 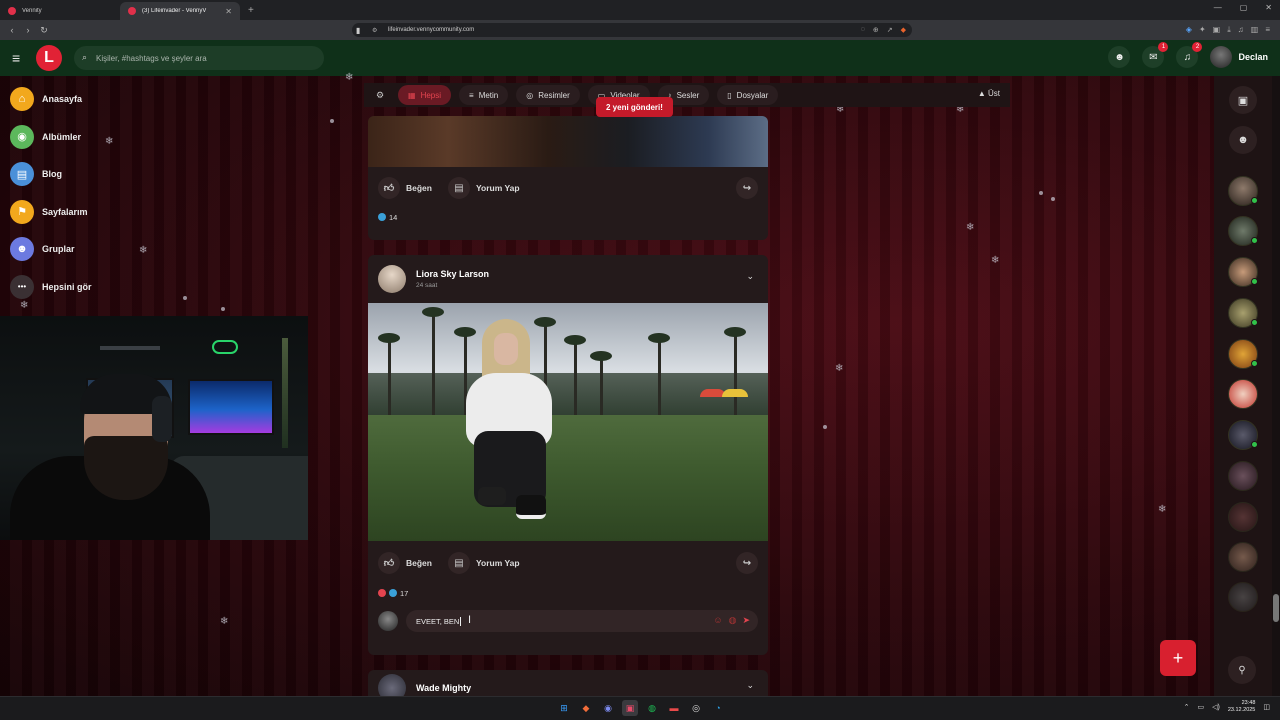 I want to click on eye-off-icon: ◌, so click(x=863, y=30).